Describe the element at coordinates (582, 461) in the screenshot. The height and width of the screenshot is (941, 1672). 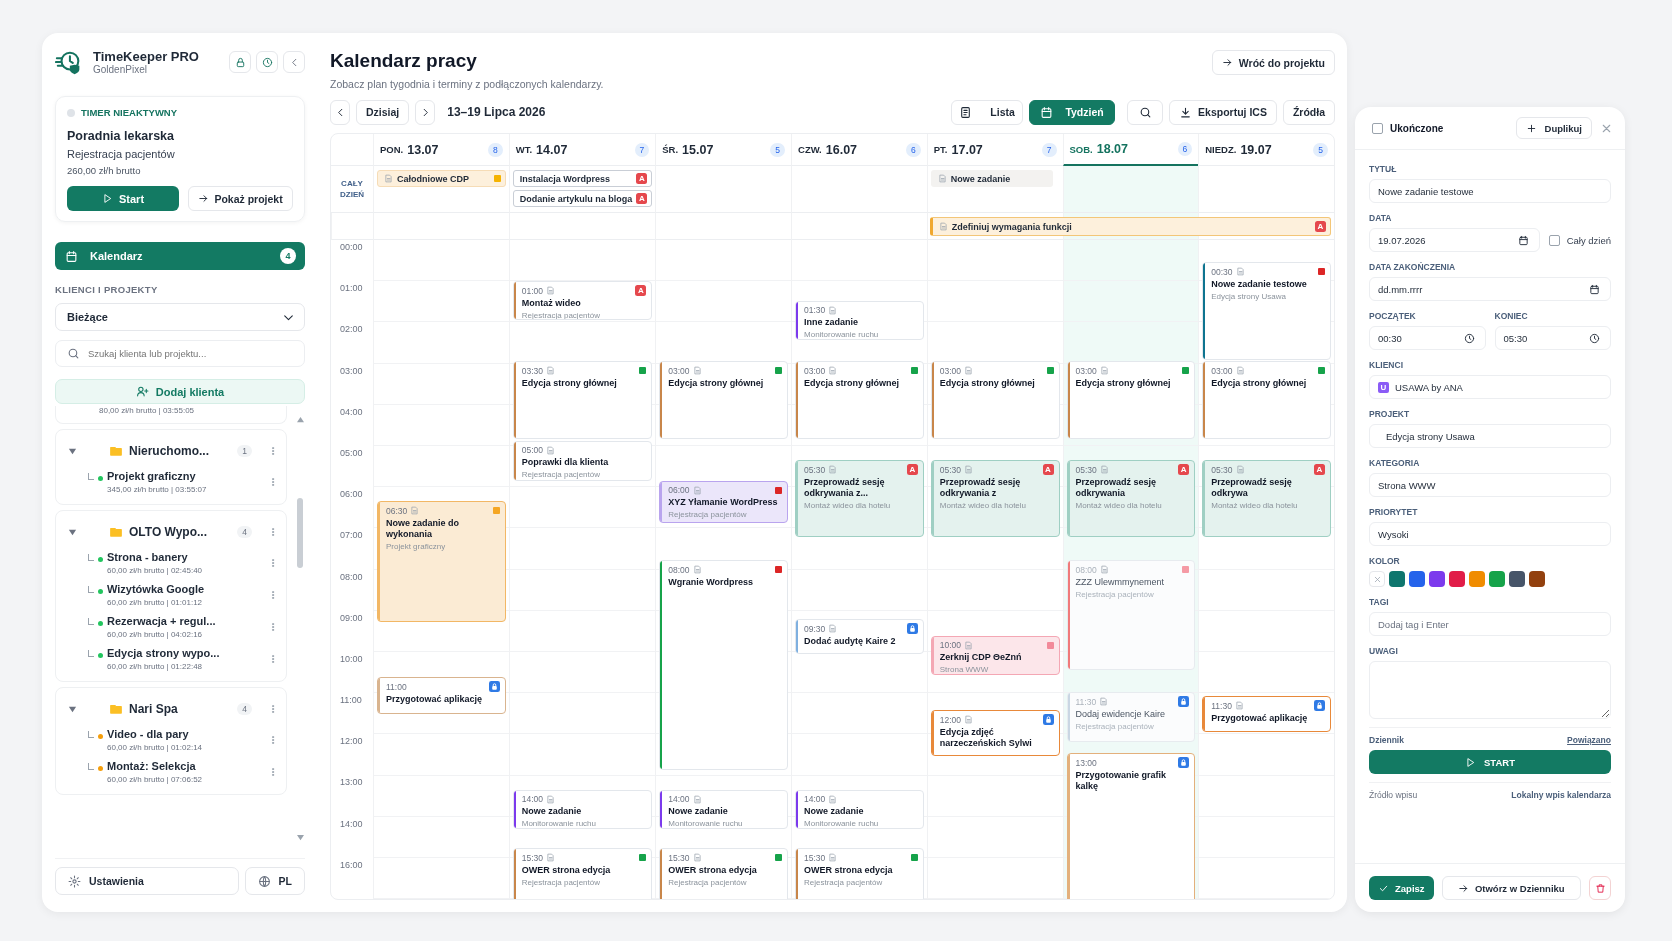
I see `event-card: 05:00 Poprawki dla klienta Rejestracja pacjentów` at that location.